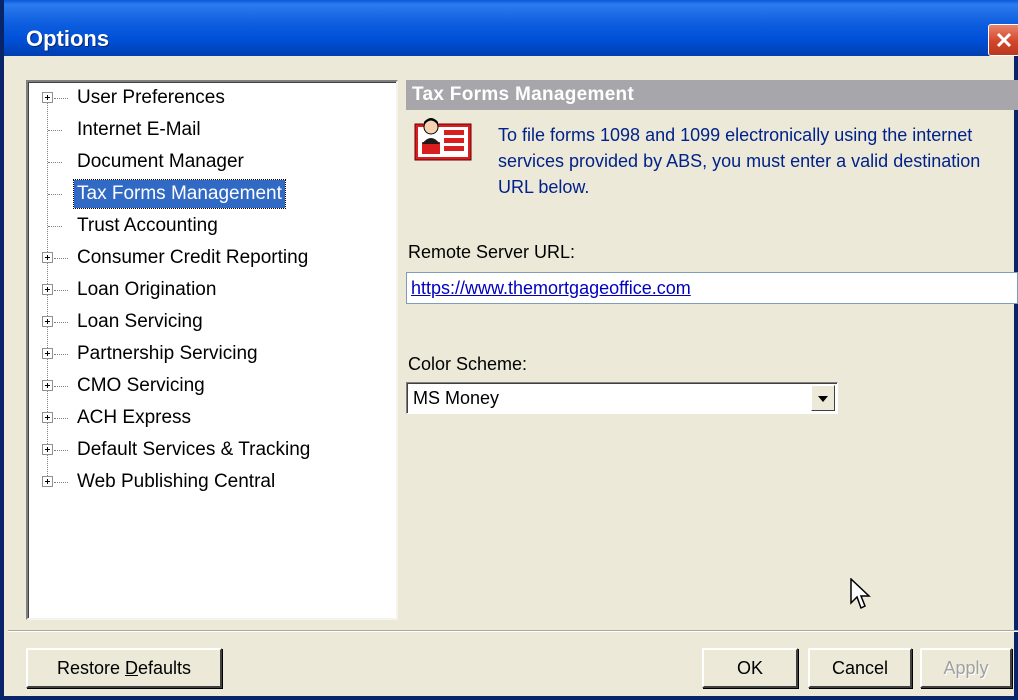 This screenshot has height=700, width=1018. What do you see at coordinates (823, 398) in the screenshot?
I see `dropdown-arrow-icon` at bounding box center [823, 398].